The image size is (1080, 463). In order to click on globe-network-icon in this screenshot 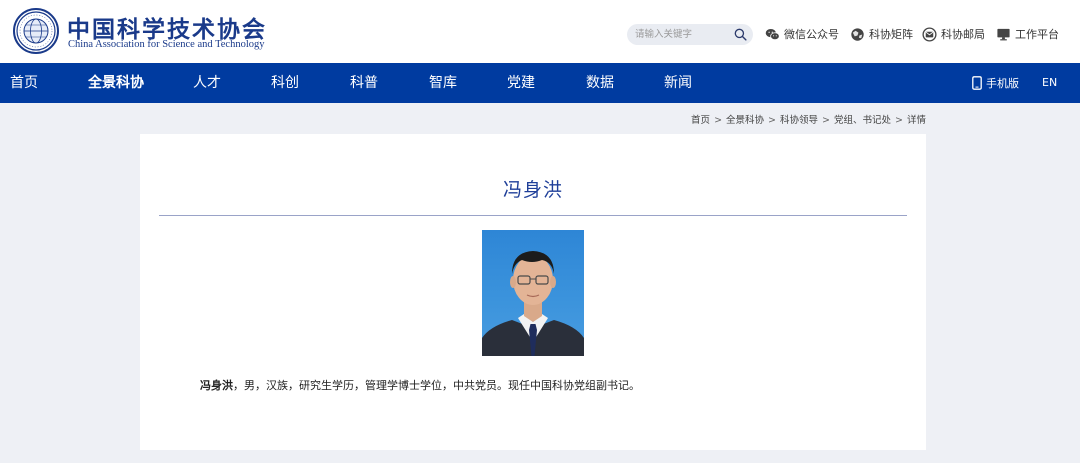, I will do `click(857, 34)`.